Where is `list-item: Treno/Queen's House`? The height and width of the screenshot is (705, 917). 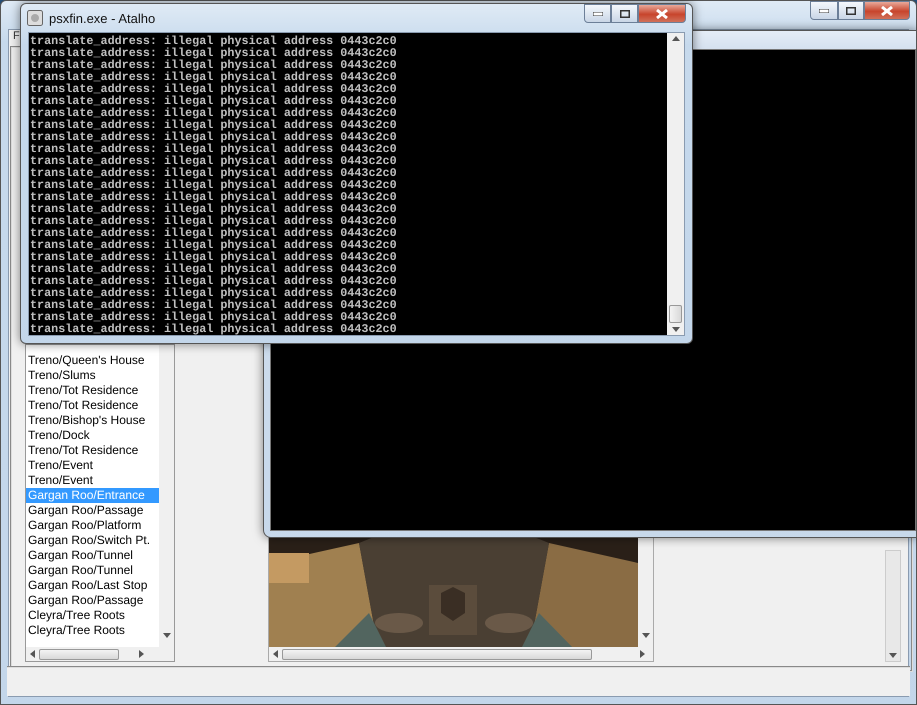 list-item: Treno/Queen's House is located at coordinates (92, 360).